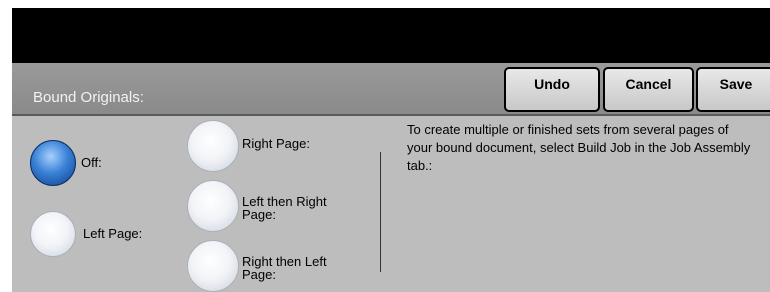  I want to click on cancel-button: Cancel, so click(648, 89).